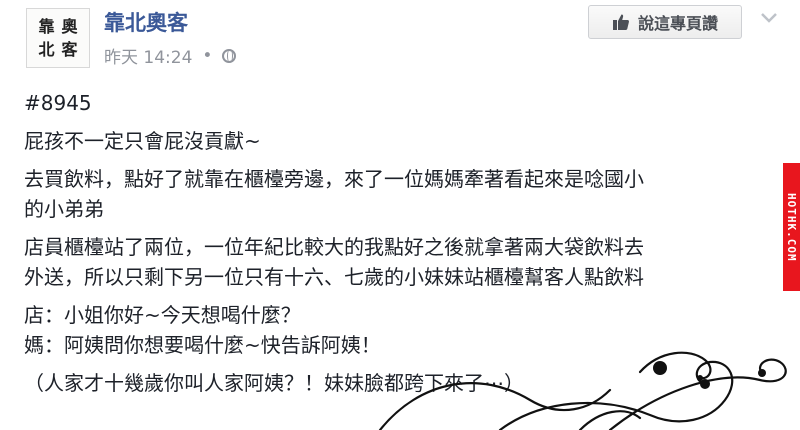  What do you see at coordinates (69, 26) in the screenshot?
I see `avatar-char: 奧` at bounding box center [69, 26].